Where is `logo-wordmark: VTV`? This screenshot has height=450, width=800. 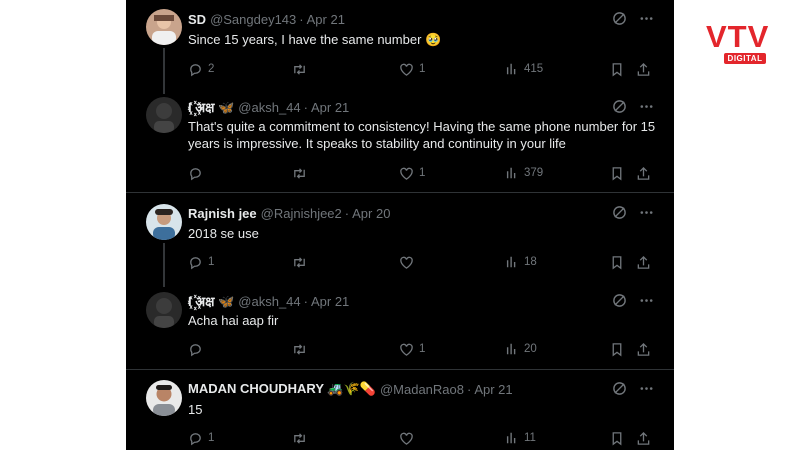 logo-wordmark: VTV is located at coordinates (738, 36).